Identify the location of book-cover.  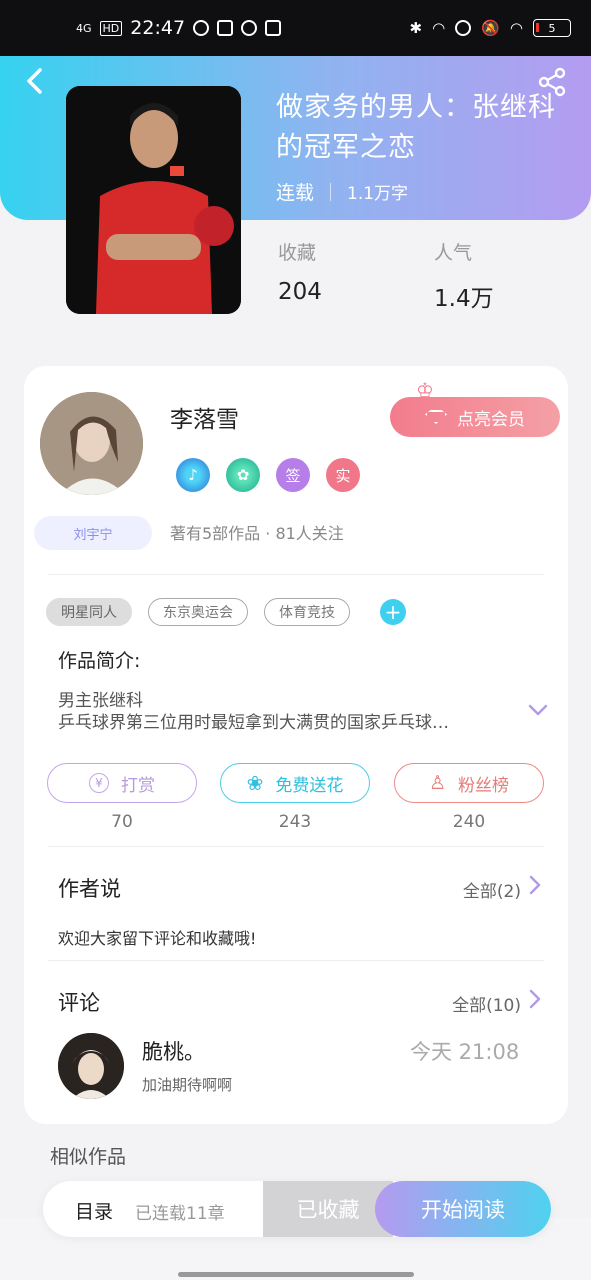
(153, 200).